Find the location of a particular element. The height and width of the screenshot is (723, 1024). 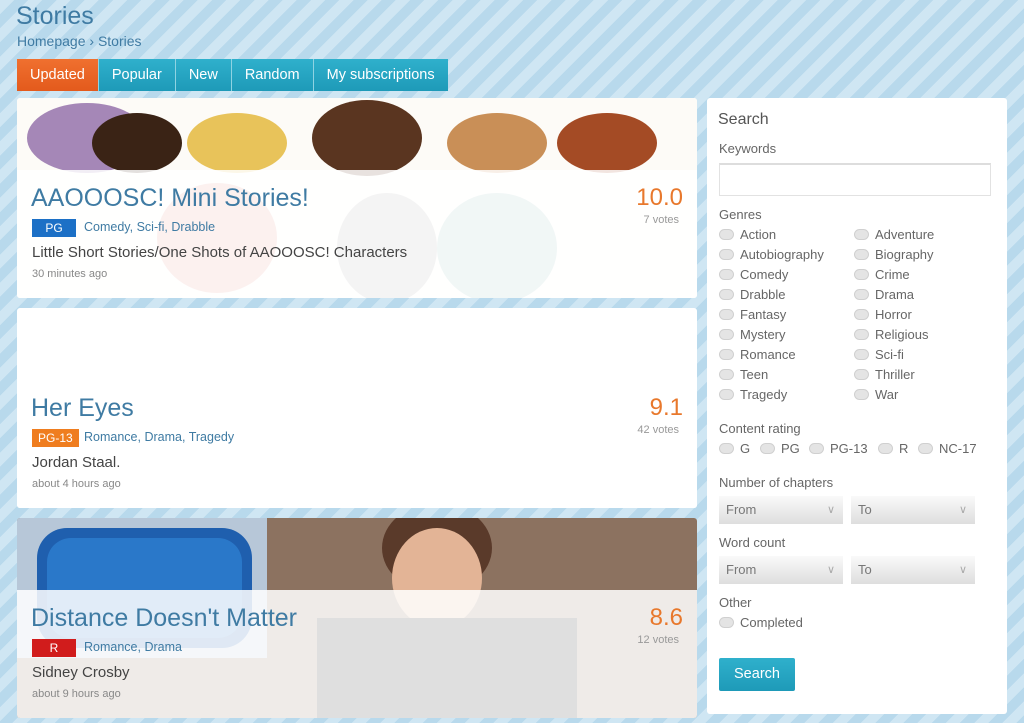

rating-checkbox-nc17: NC-17 is located at coordinates (947, 448).